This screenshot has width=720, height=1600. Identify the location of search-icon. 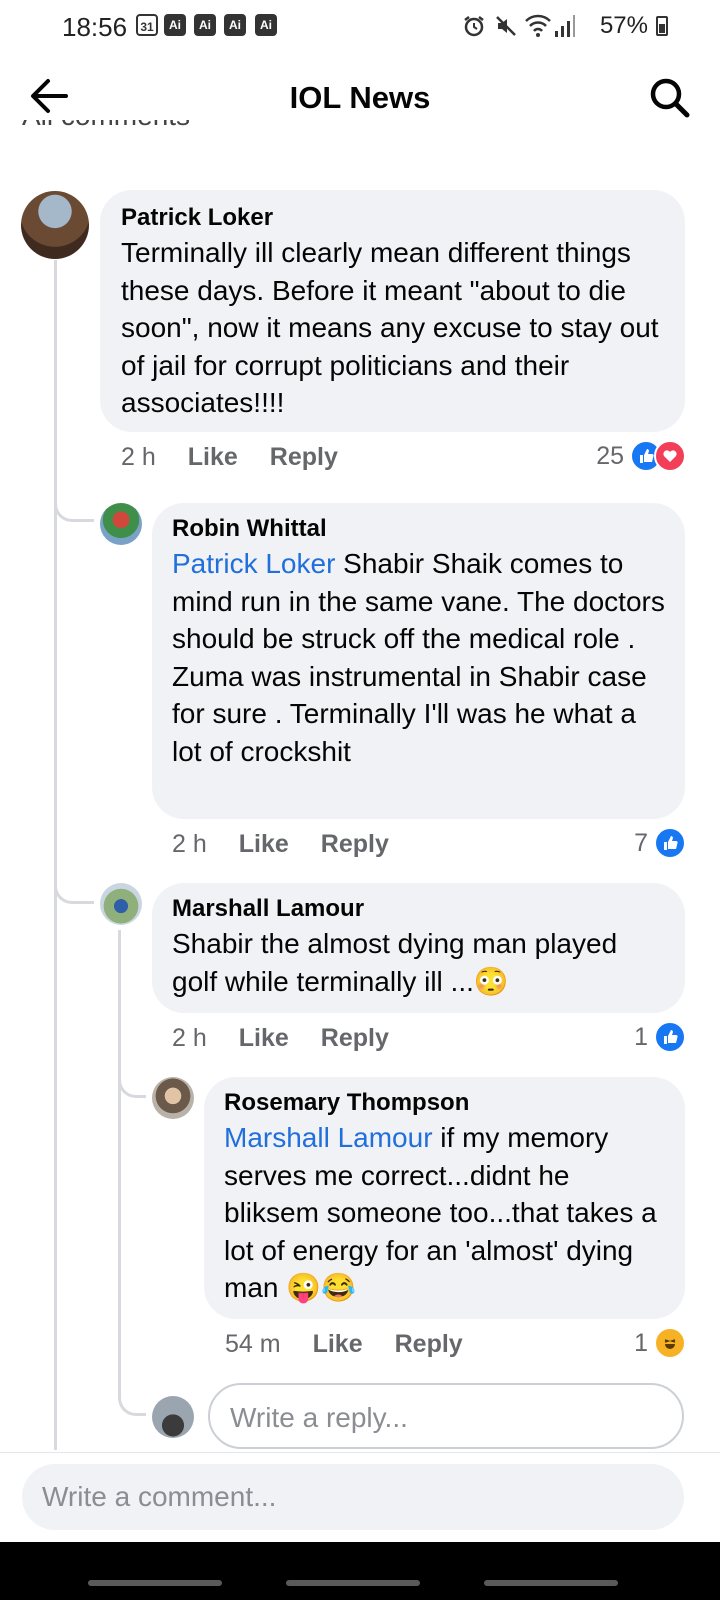
(669, 97).